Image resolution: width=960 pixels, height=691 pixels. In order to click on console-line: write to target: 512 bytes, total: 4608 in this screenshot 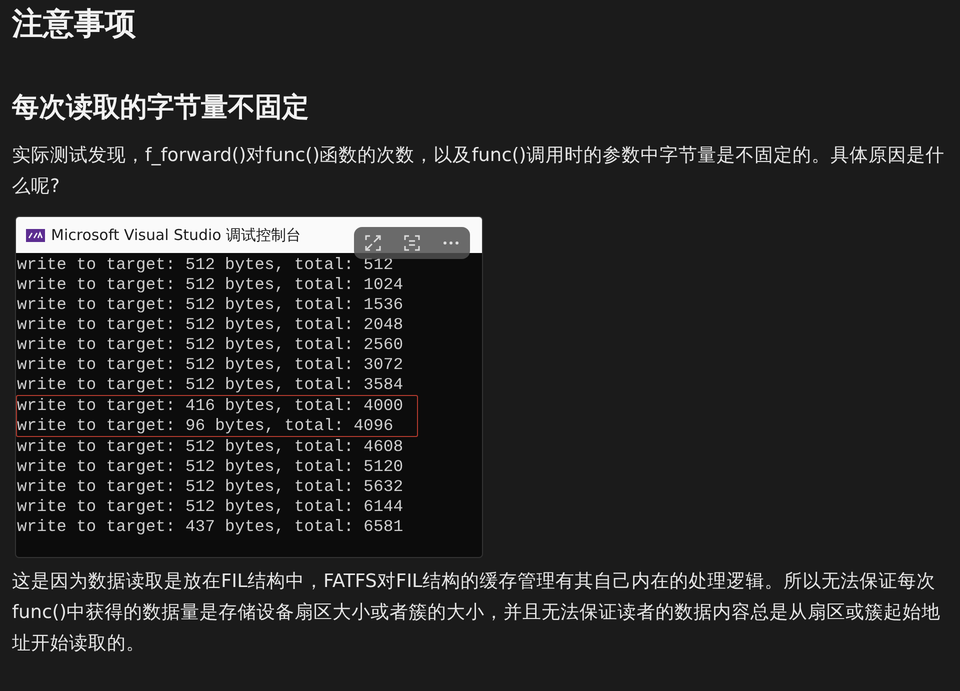, I will do `click(210, 447)`.